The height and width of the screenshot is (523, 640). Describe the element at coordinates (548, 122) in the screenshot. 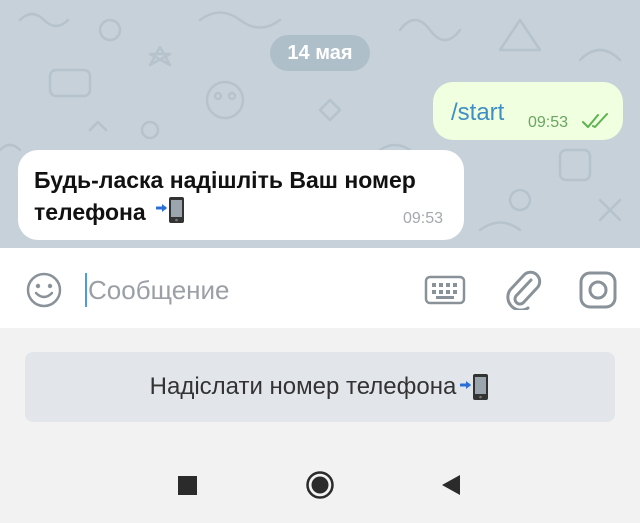

I see `outgoing-message-time: 09:53` at that location.